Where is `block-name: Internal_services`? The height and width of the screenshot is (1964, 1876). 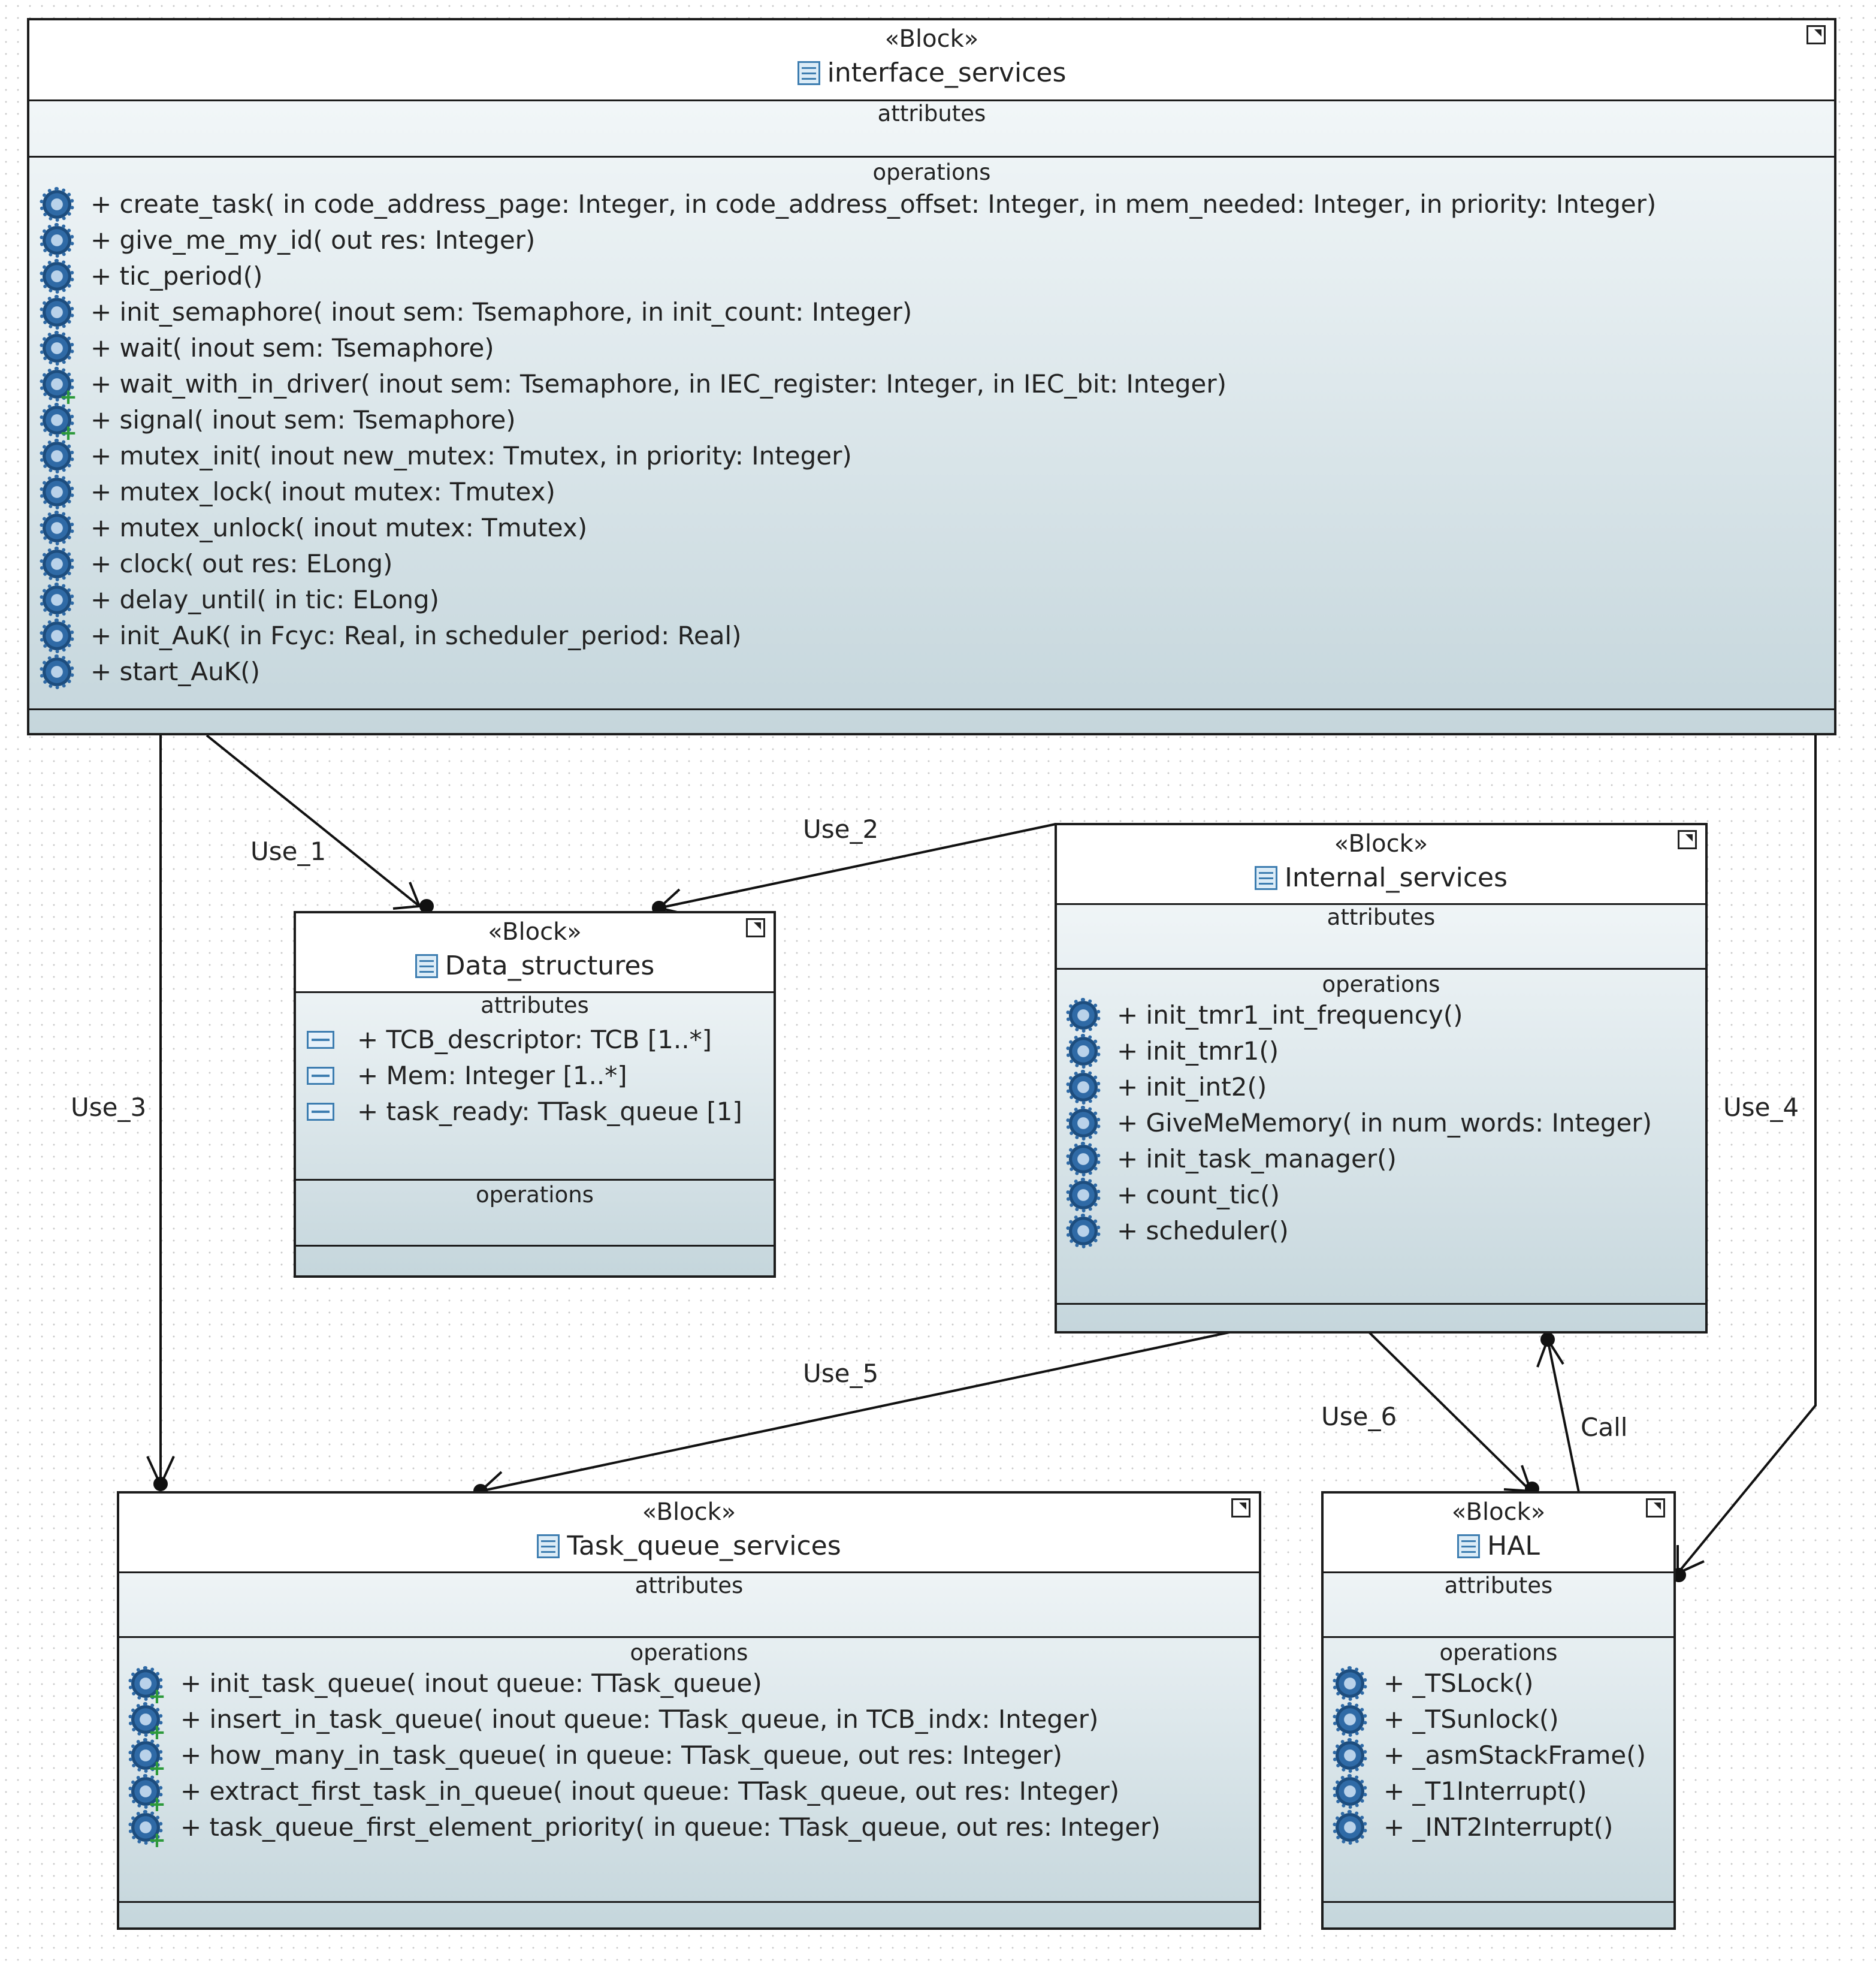
block-name: Internal_services is located at coordinates (1396, 877).